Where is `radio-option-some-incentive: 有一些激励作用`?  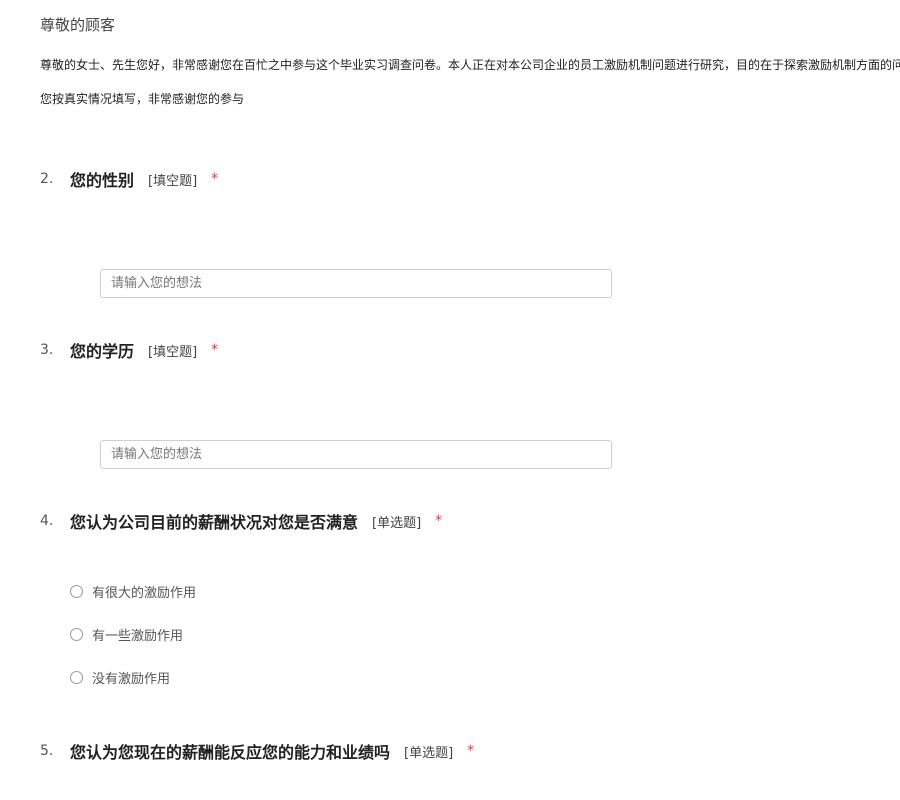 radio-option-some-incentive: 有一些激励作用 is located at coordinates (126, 634).